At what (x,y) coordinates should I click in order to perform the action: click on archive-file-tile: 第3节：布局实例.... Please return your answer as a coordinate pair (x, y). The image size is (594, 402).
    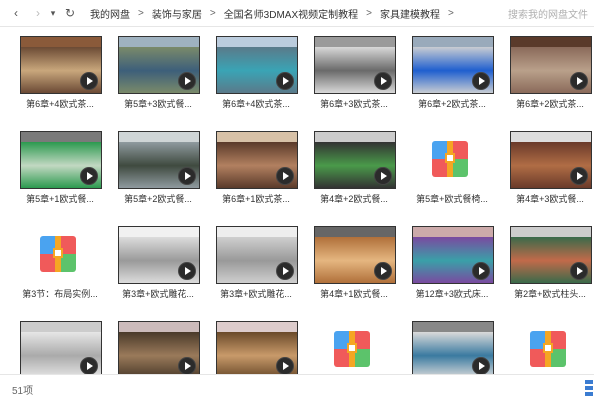
    Looking at the image, I should click on (69, 266).